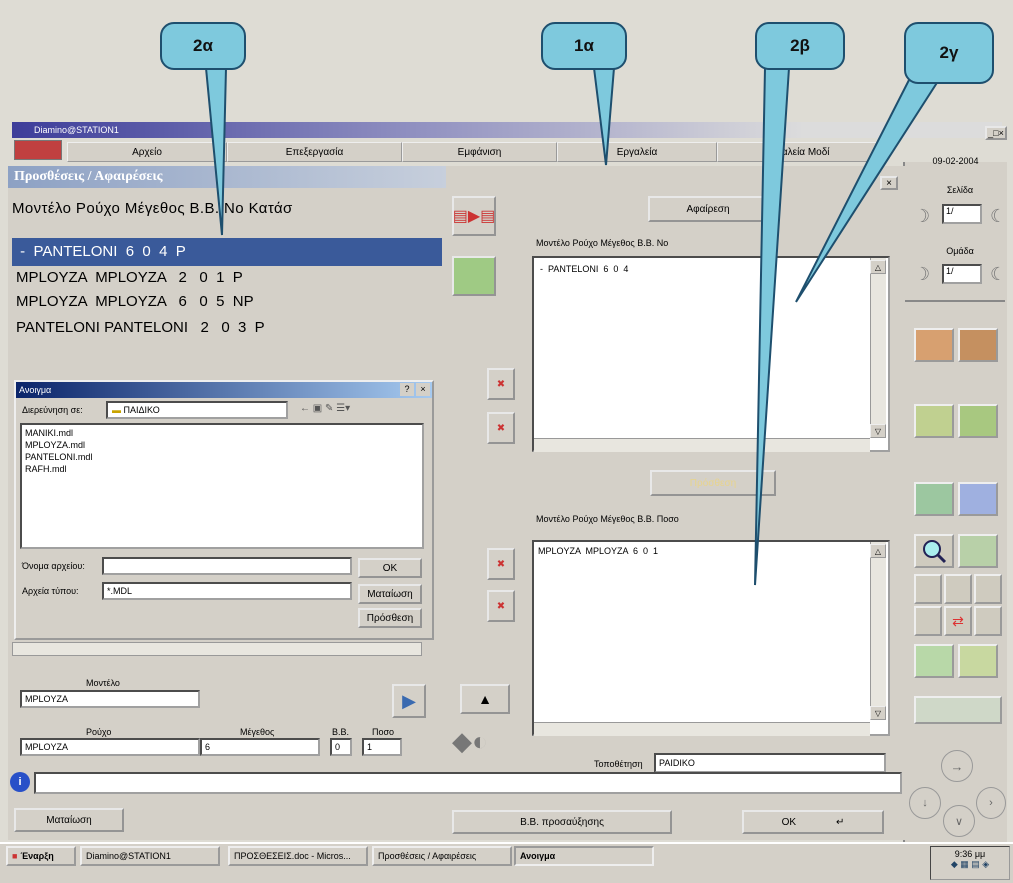 Image resolution: width=1013 pixels, height=883 pixels. Describe the element at coordinates (711, 638) in the screenshot. I see `add-list: MPLOYZA MPLOYZA 6 0 1` at that location.